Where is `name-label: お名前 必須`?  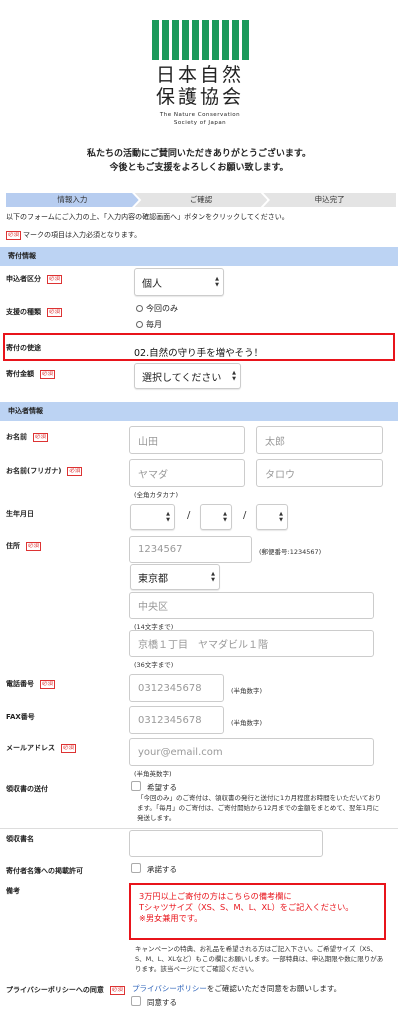 name-label: お名前 必須 is located at coordinates (27, 437).